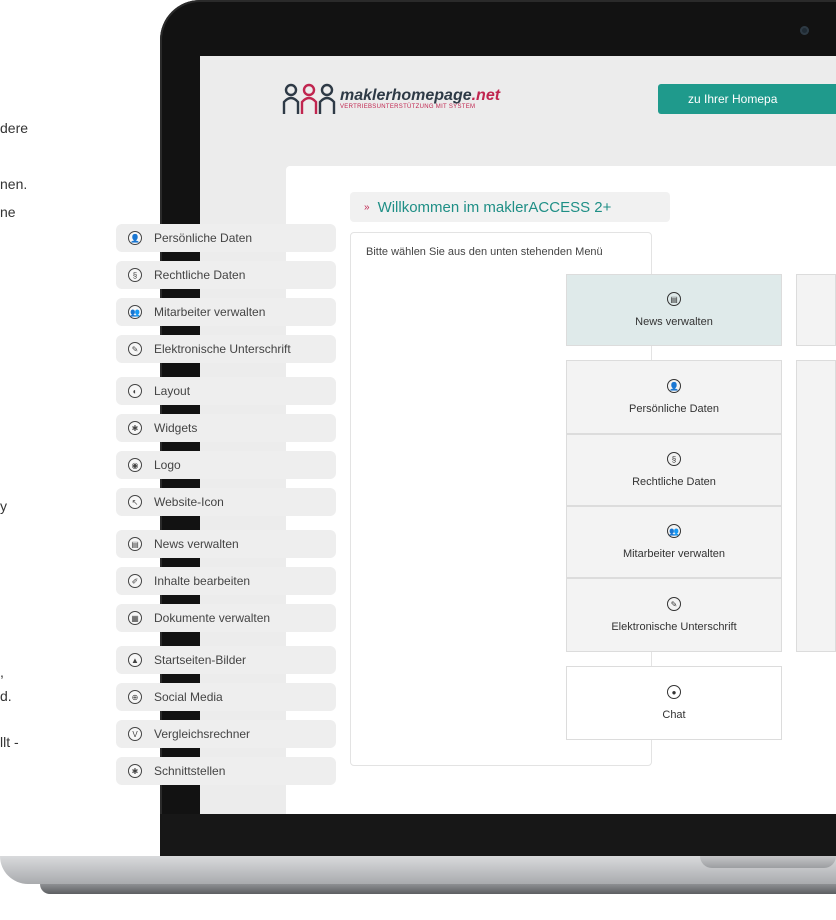 This screenshot has width=836, height=920. Describe the element at coordinates (135, 734) in the screenshot. I see `versus-icon: V` at that location.